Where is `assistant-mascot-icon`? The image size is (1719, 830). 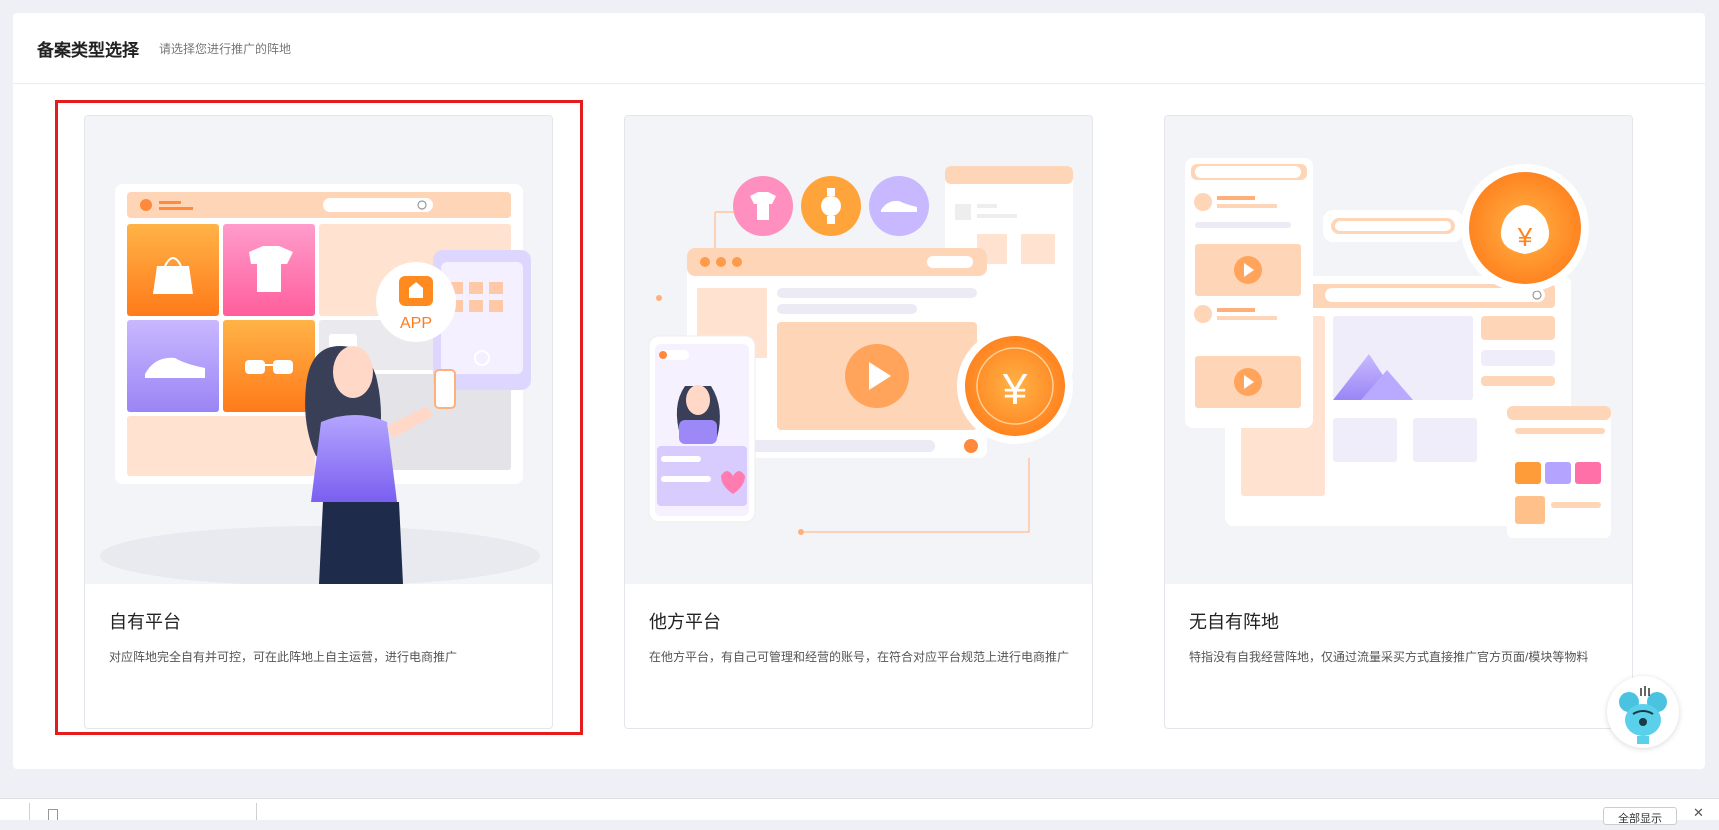 assistant-mascot-icon is located at coordinates (1643, 715).